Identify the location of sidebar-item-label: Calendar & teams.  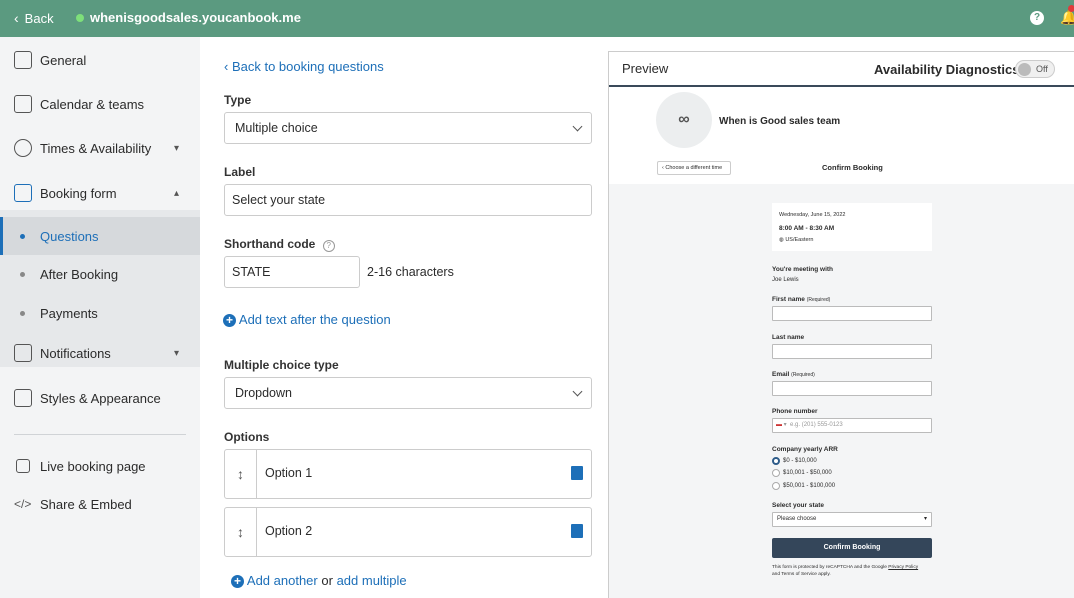
(92, 104).